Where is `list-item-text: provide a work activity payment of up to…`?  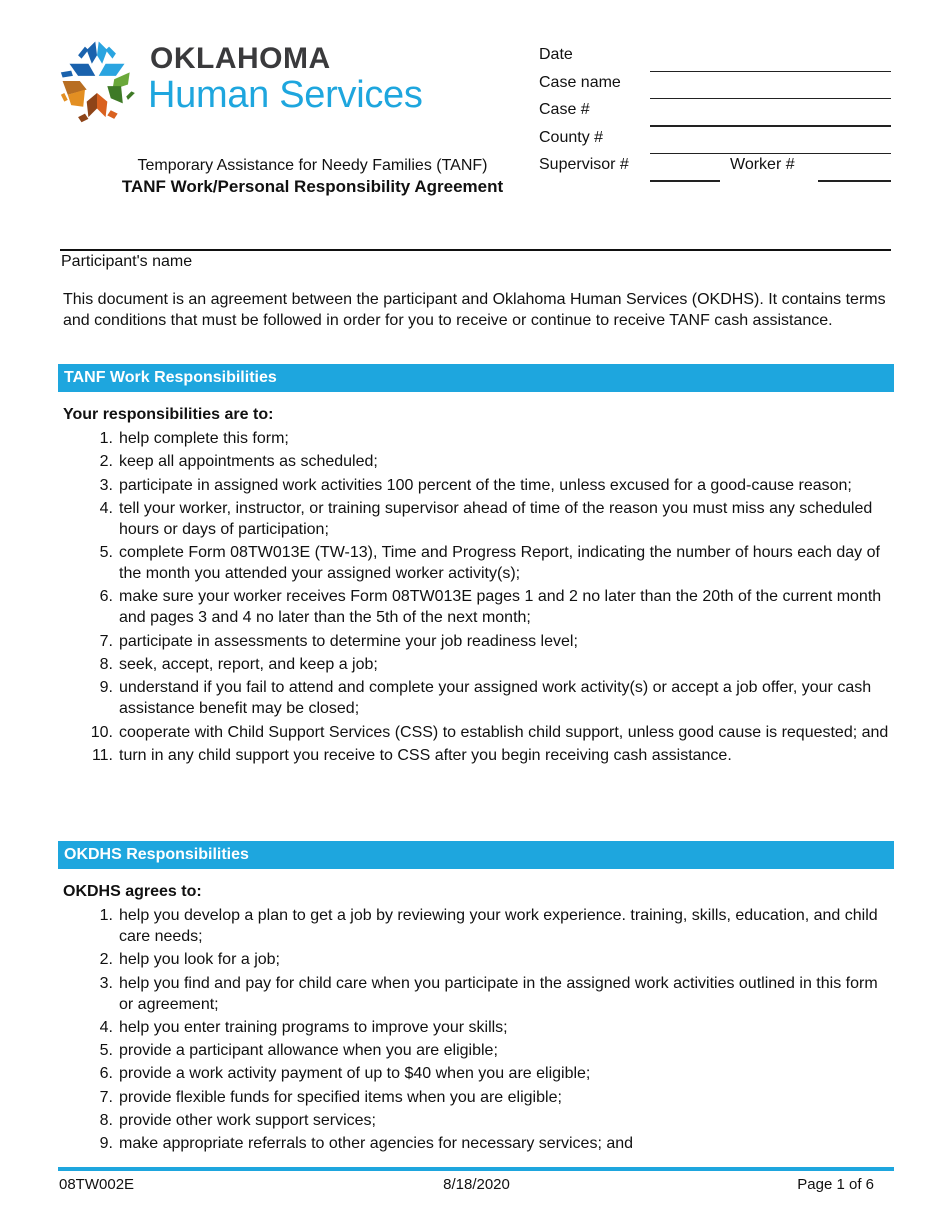
list-item-text: provide a work activity payment of up to… is located at coordinates (355, 1074).